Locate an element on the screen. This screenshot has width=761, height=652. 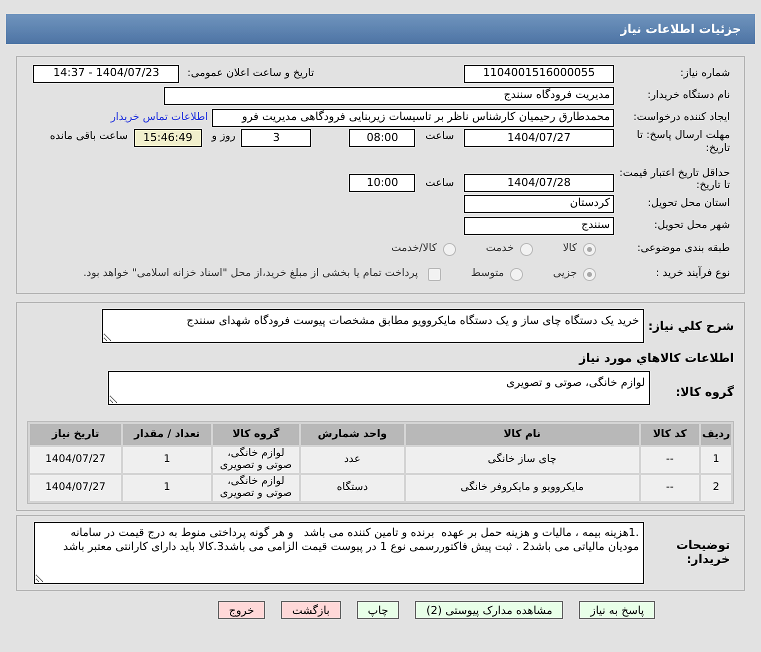
column-header: نام کالا is located at coordinates (522, 434).